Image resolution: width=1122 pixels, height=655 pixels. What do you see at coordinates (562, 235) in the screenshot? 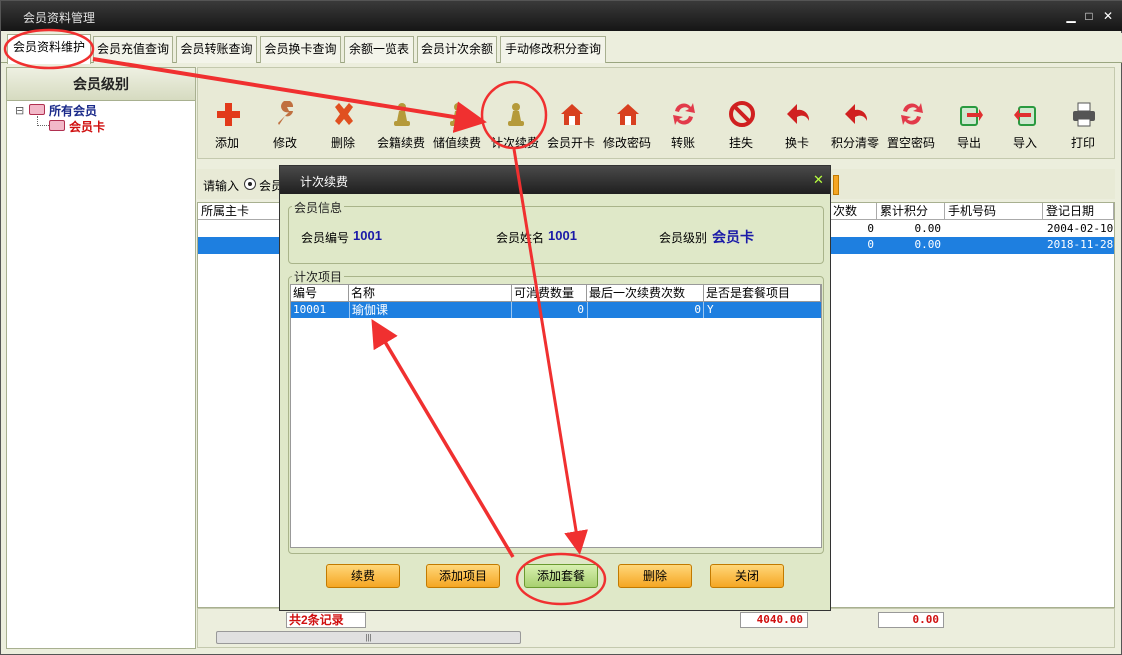
I see `member-name-value: 1001` at bounding box center [562, 235].